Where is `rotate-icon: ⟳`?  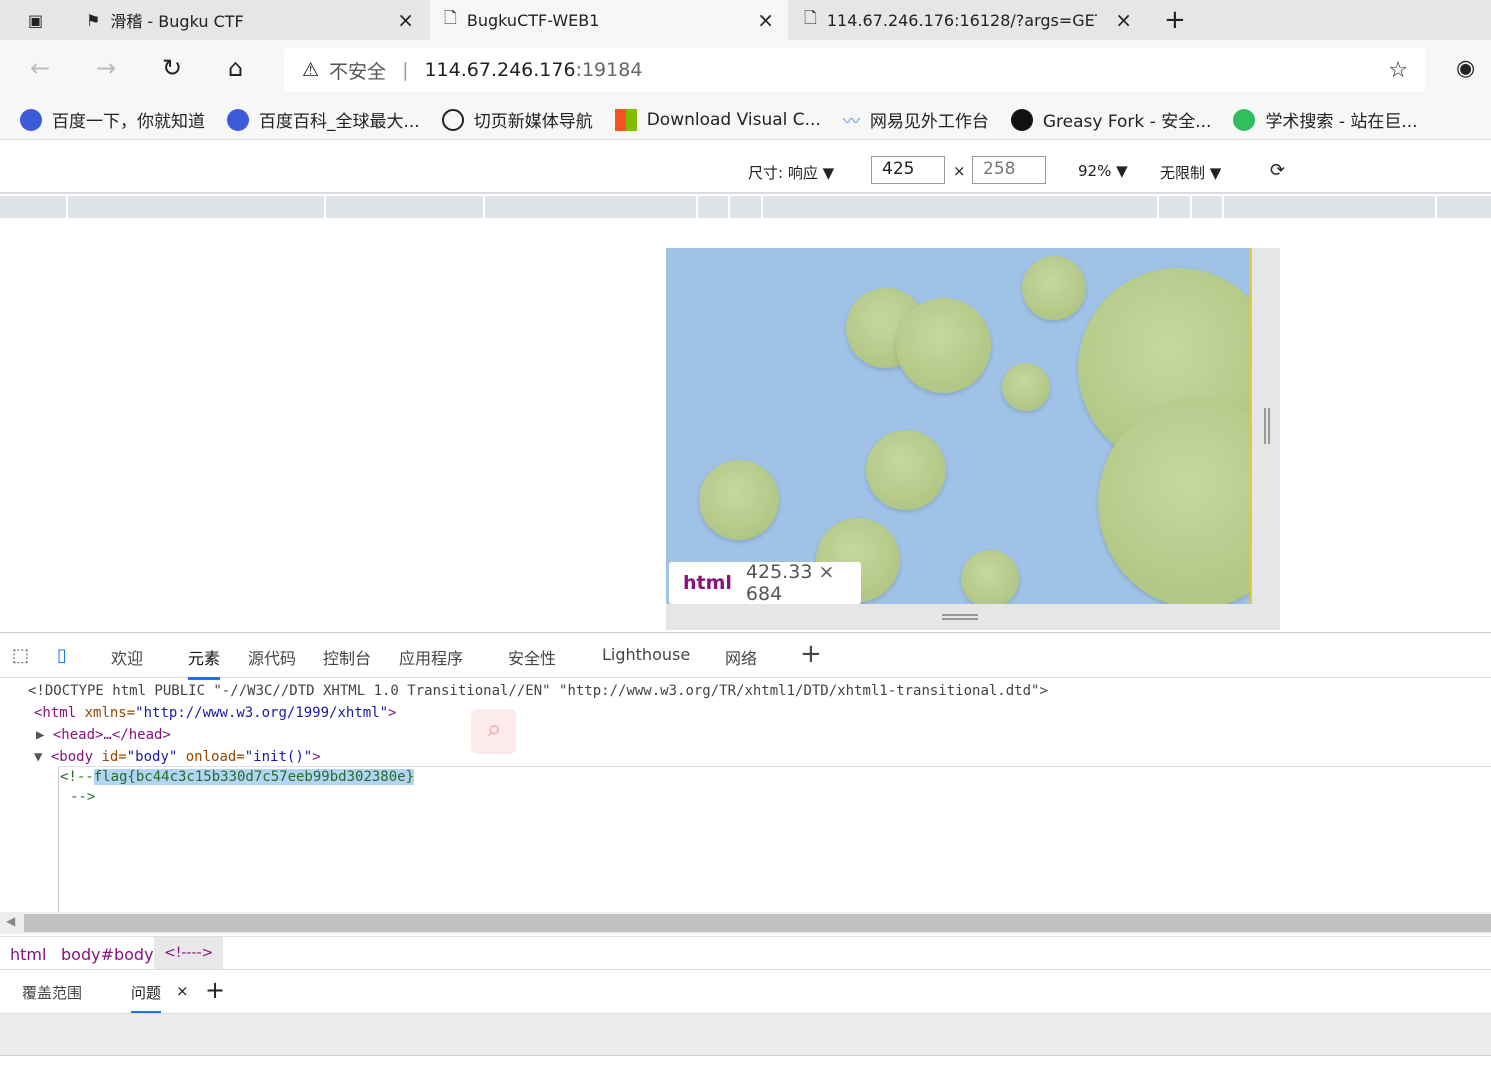
rotate-icon: ⟳ is located at coordinates (1277, 170).